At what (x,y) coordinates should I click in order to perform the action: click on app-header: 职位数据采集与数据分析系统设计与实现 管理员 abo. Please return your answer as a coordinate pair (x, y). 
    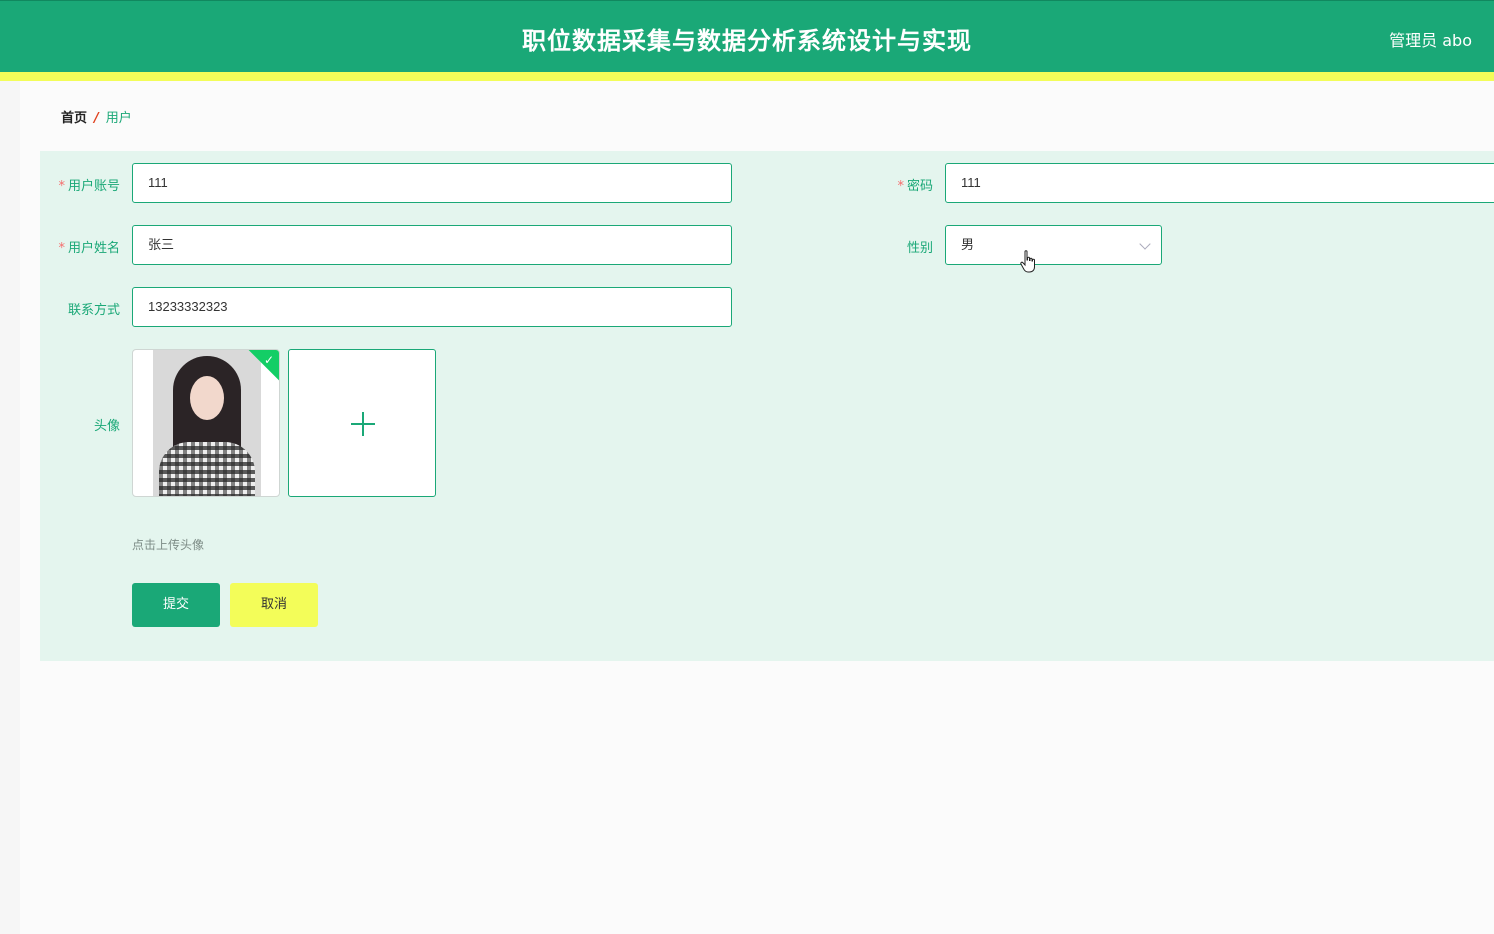
    Looking at the image, I should click on (747, 36).